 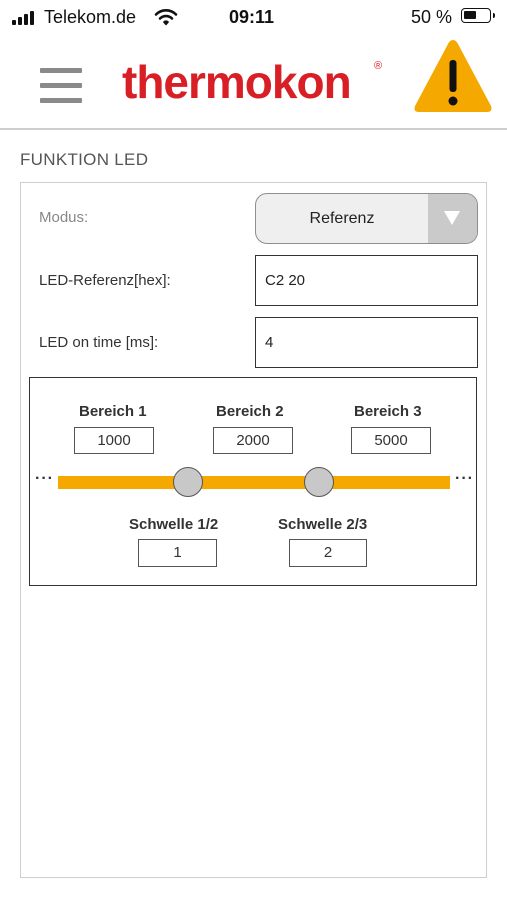 I want to click on bereich-2-label: Bereich 2, so click(x=250, y=411).